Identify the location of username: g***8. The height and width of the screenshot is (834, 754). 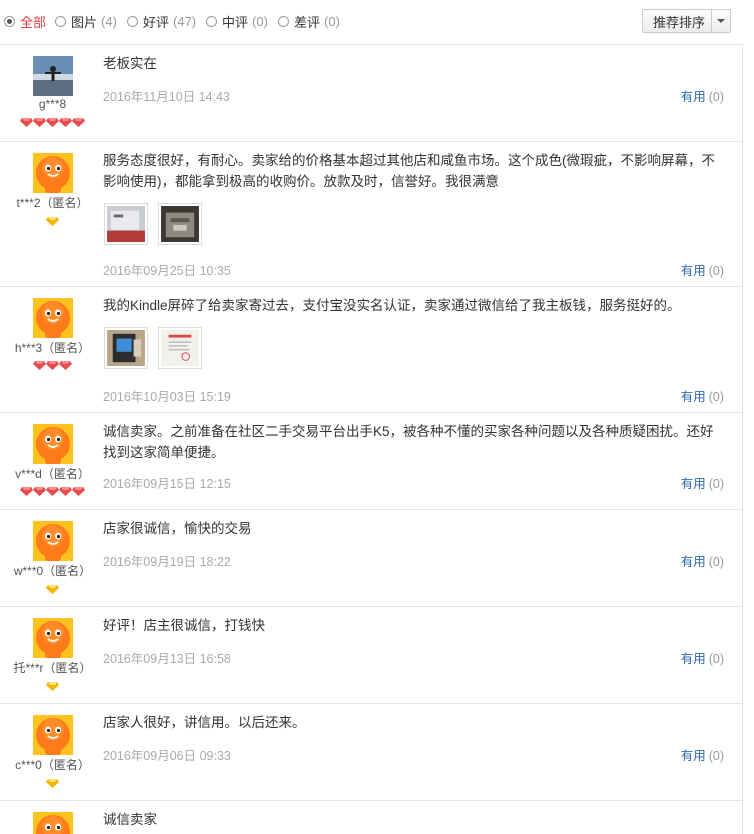
(52, 104).